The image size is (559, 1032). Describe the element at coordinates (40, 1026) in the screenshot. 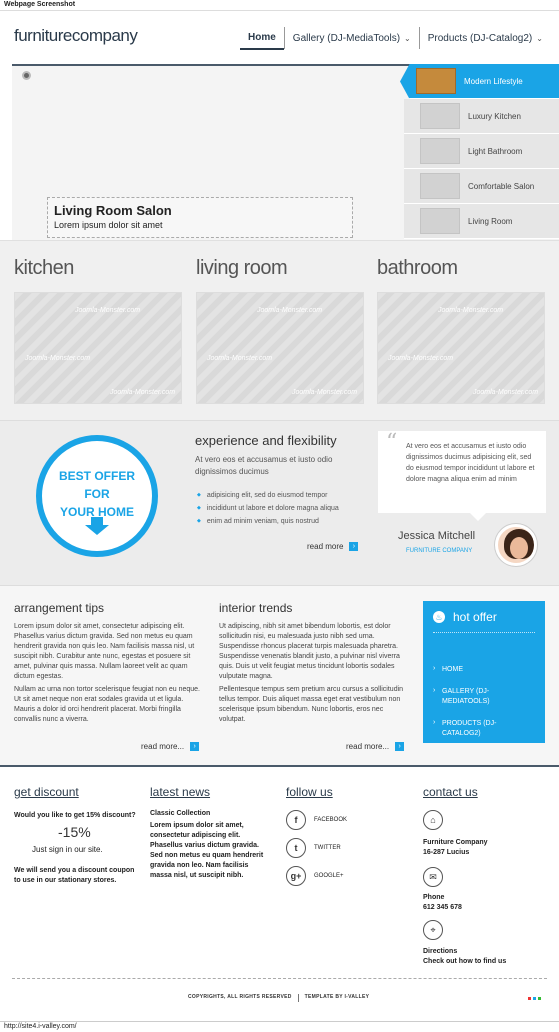

I see `status-url: http://site4.i-valley.com/` at that location.